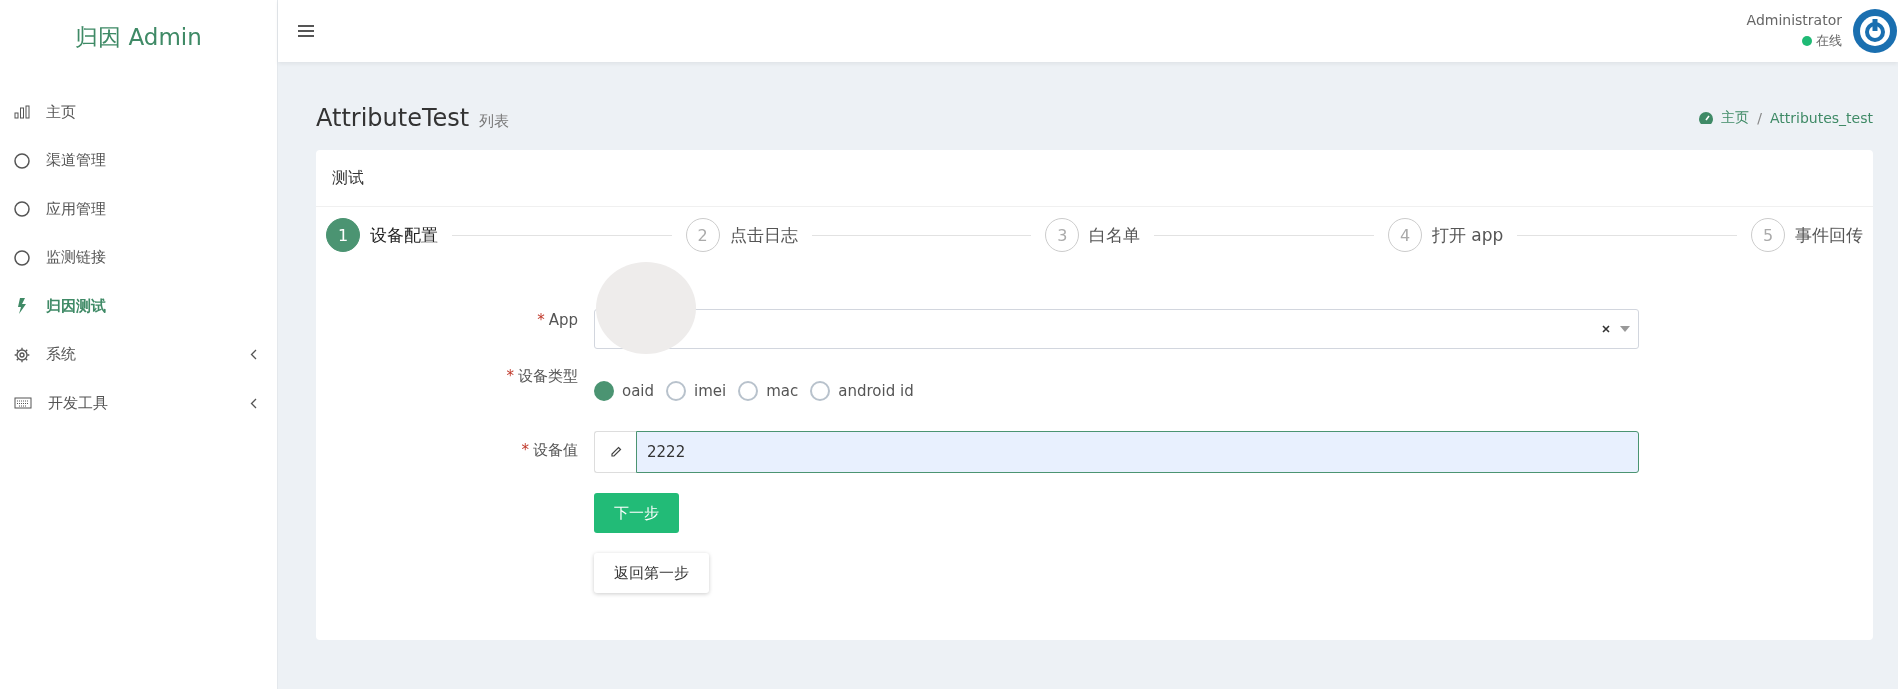 The height and width of the screenshot is (689, 1898). What do you see at coordinates (1062, 235) in the screenshot?
I see `step-number: 3` at bounding box center [1062, 235].